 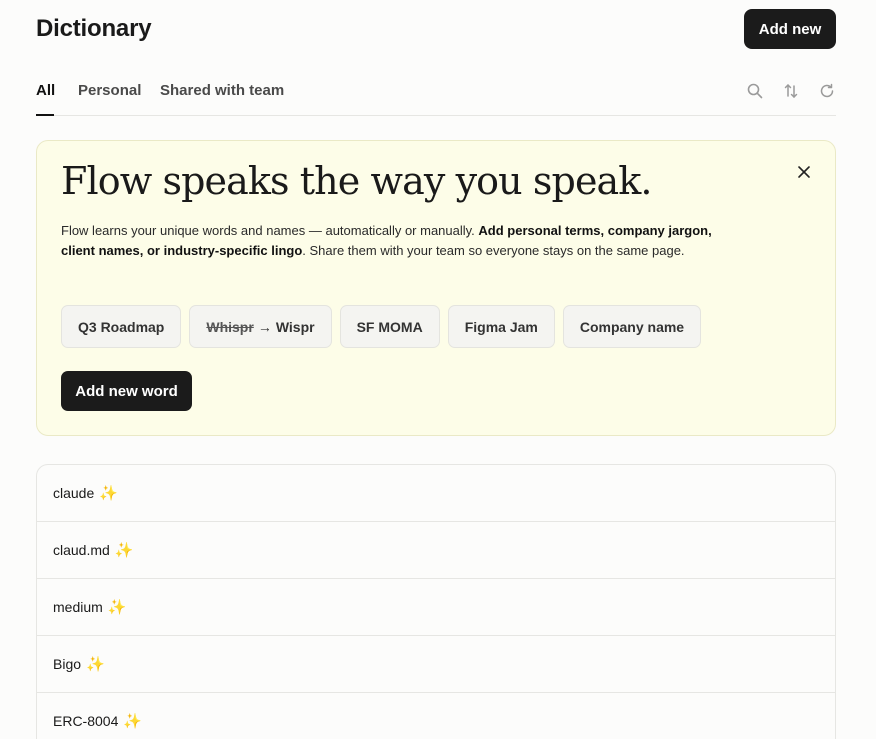 What do you see at coordinates (755, 91) in the screenshot?
I see `search-icon` at bounding box center [755, 91].